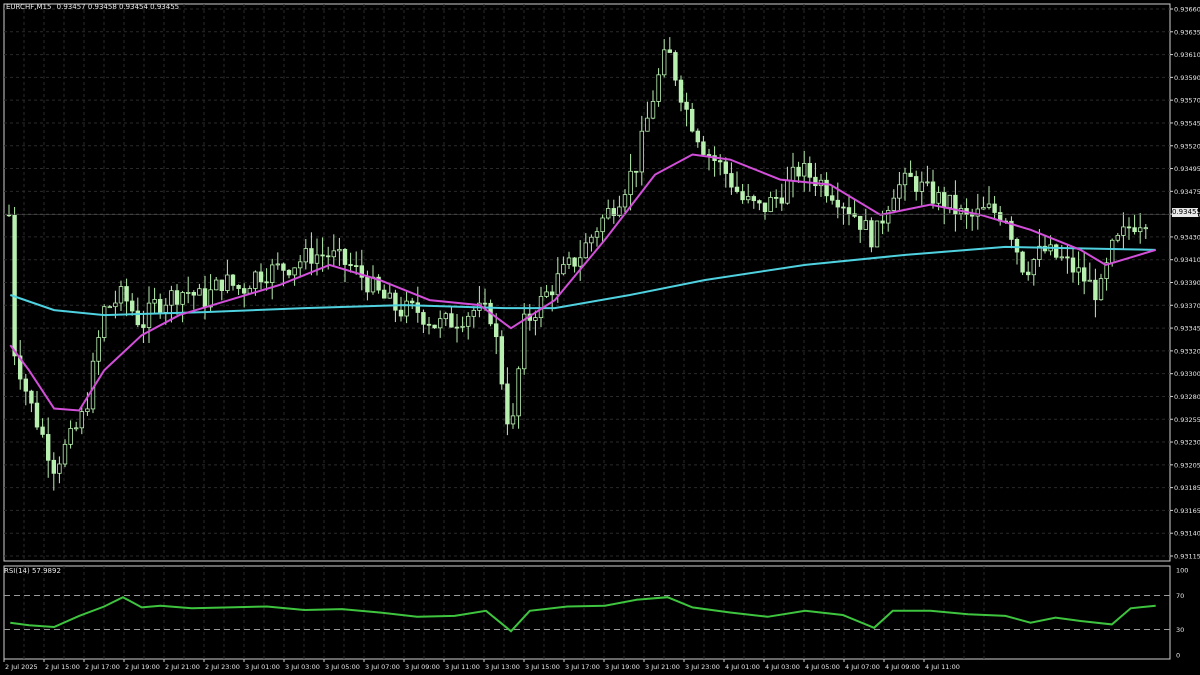  Describe the element at coordinates (118, 7) in the screenshot. I see `ohlc-values: 0.93457 0.93458 0.93454 0.93455` at that location.